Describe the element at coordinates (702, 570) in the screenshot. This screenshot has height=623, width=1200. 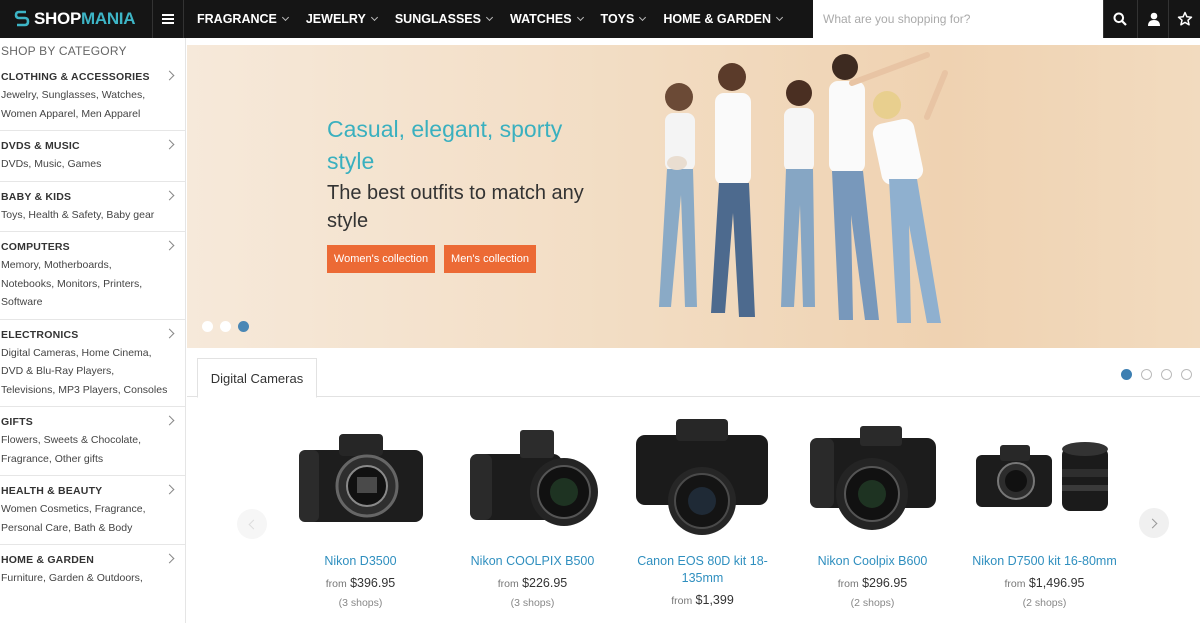
I see `product-name: Canon EOS 80D kit 18-135mm` at that location.